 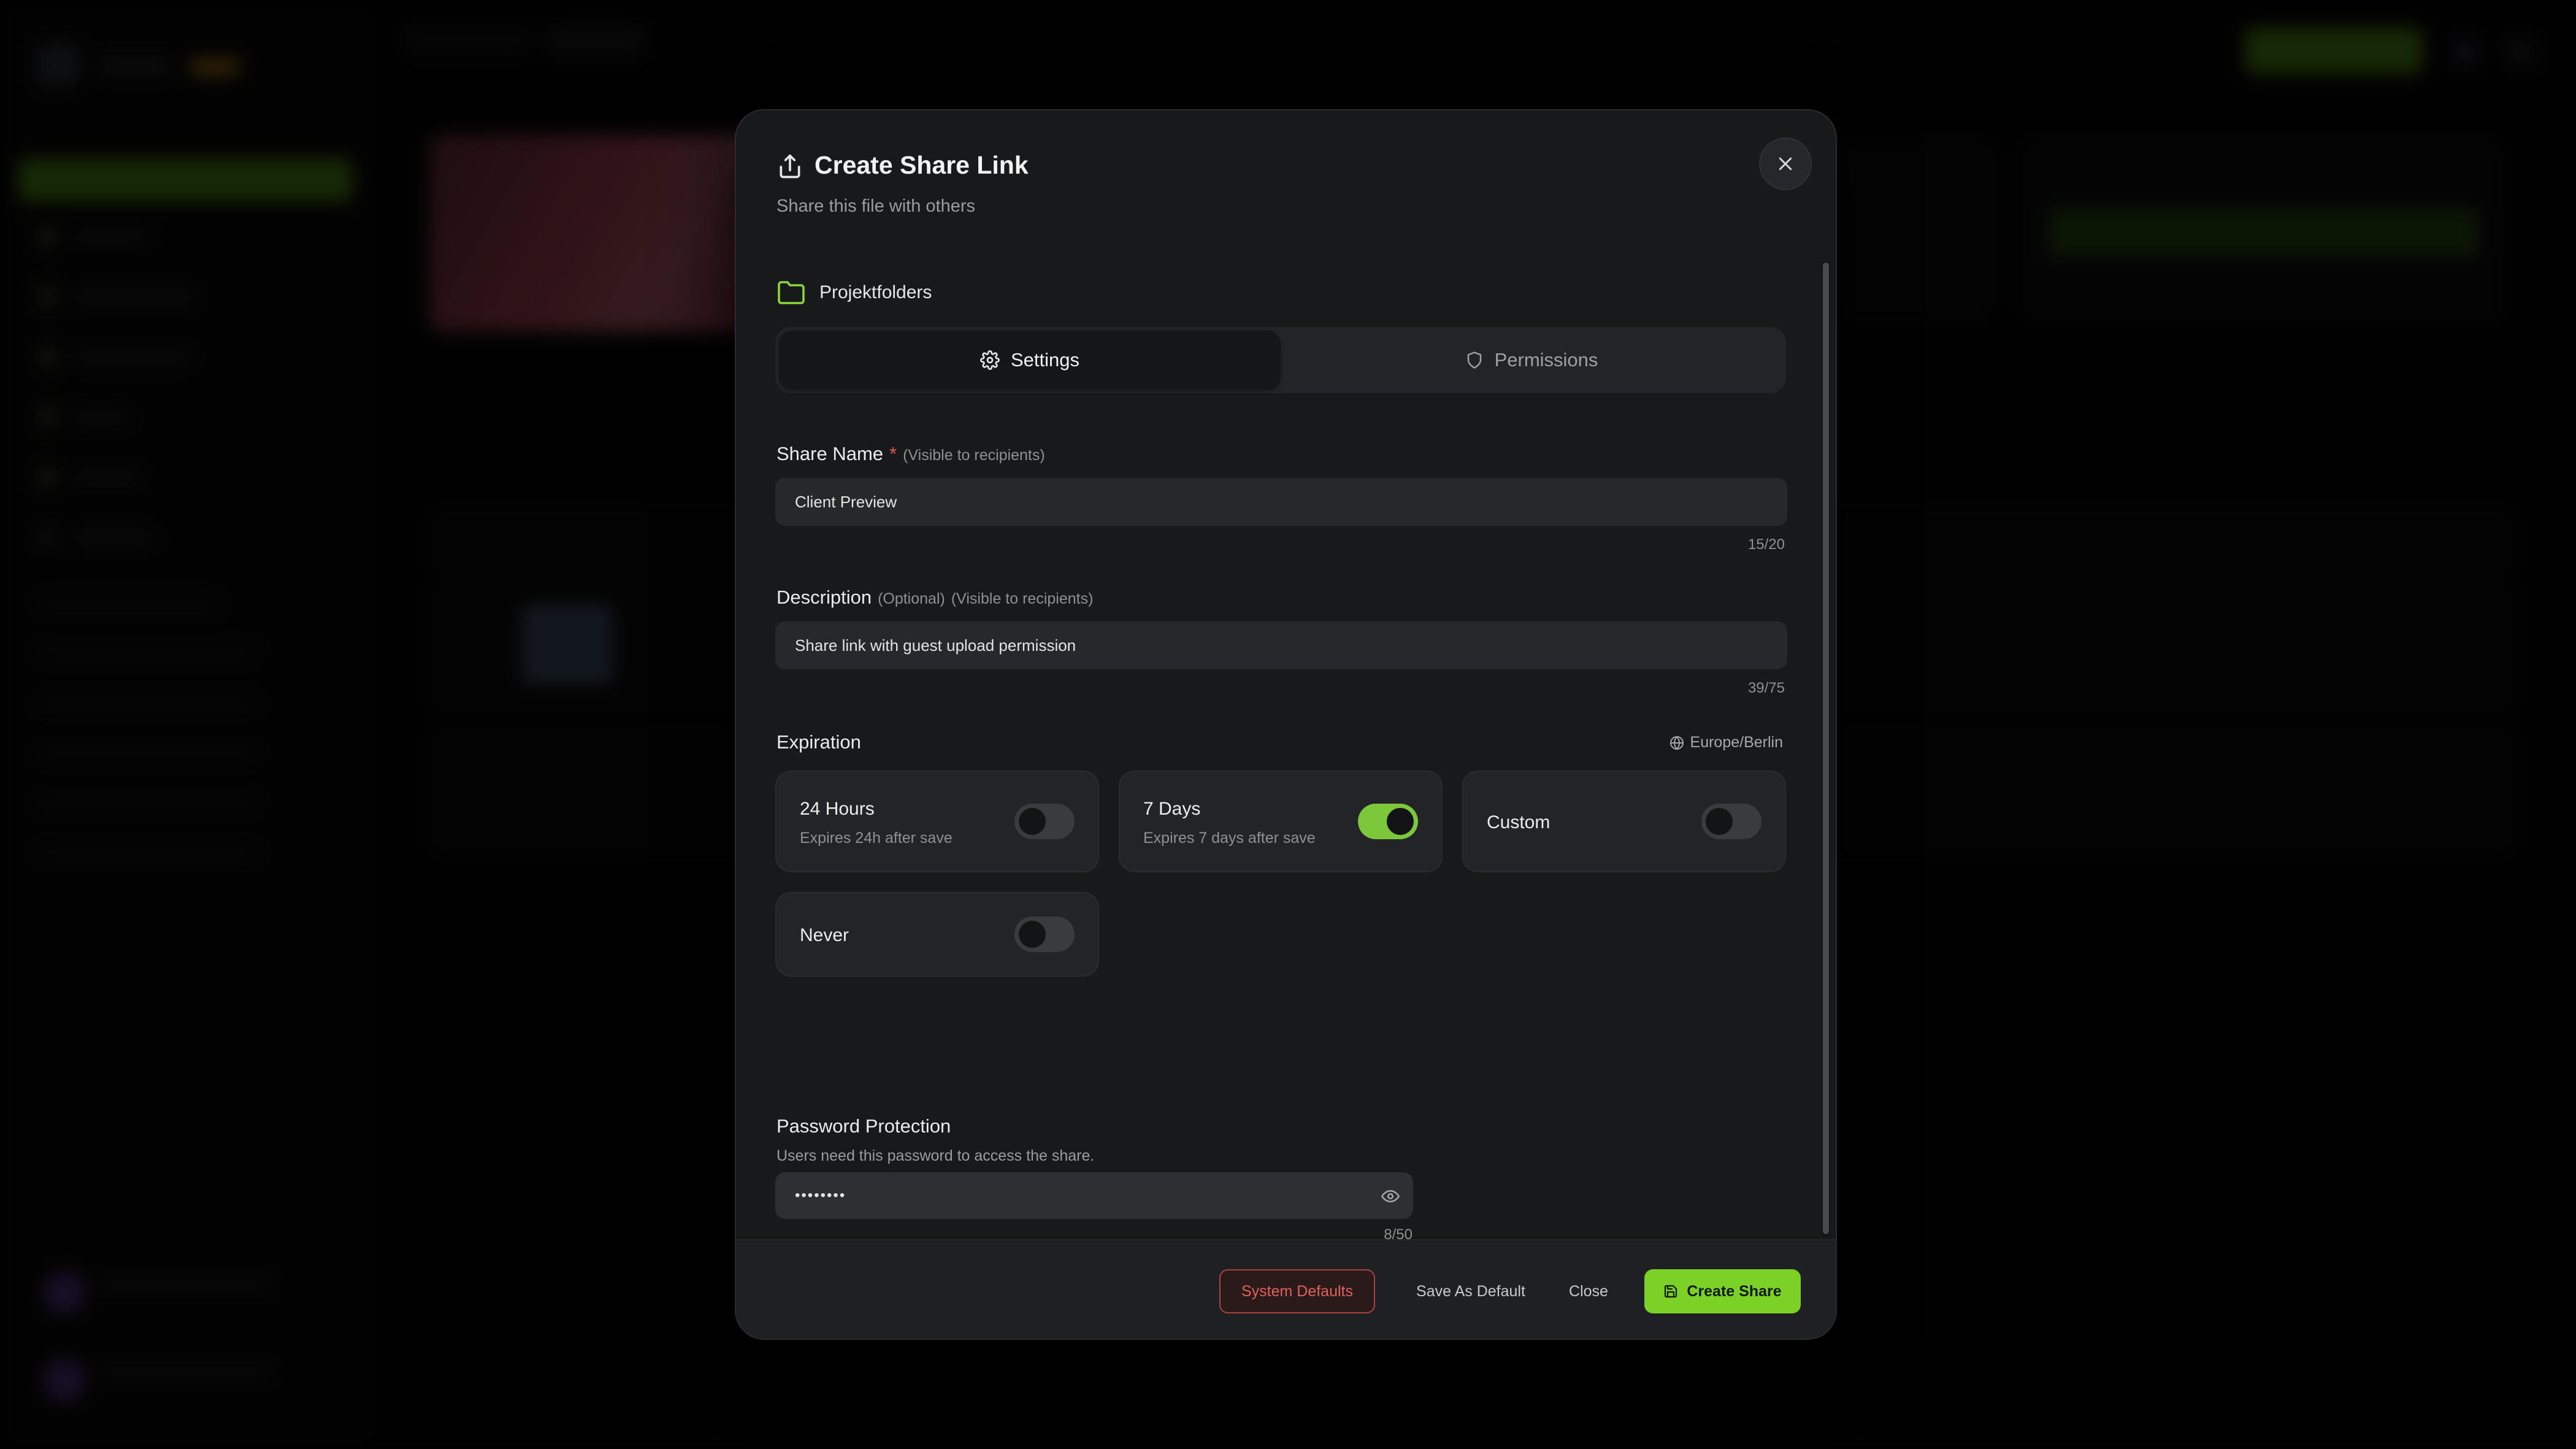 I want to click on share-name-input, so click(x=1281, y=502).